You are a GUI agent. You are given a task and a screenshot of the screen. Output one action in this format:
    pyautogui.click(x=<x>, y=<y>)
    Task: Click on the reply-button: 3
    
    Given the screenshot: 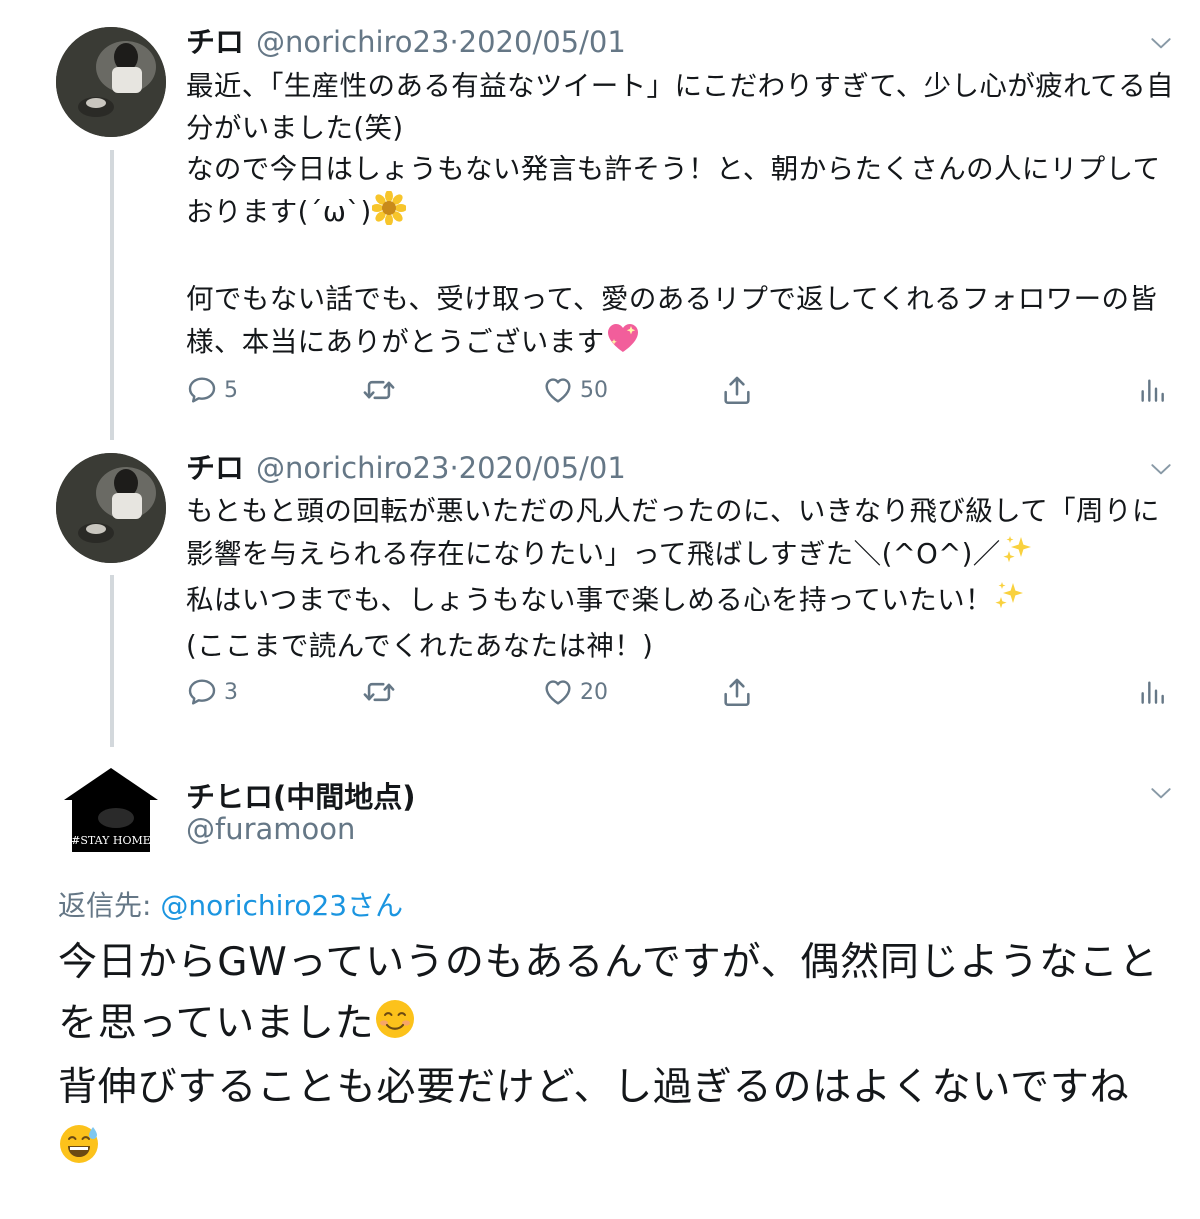 What is the action you would take?
    pyautogui.click(x=212, y=692)
    